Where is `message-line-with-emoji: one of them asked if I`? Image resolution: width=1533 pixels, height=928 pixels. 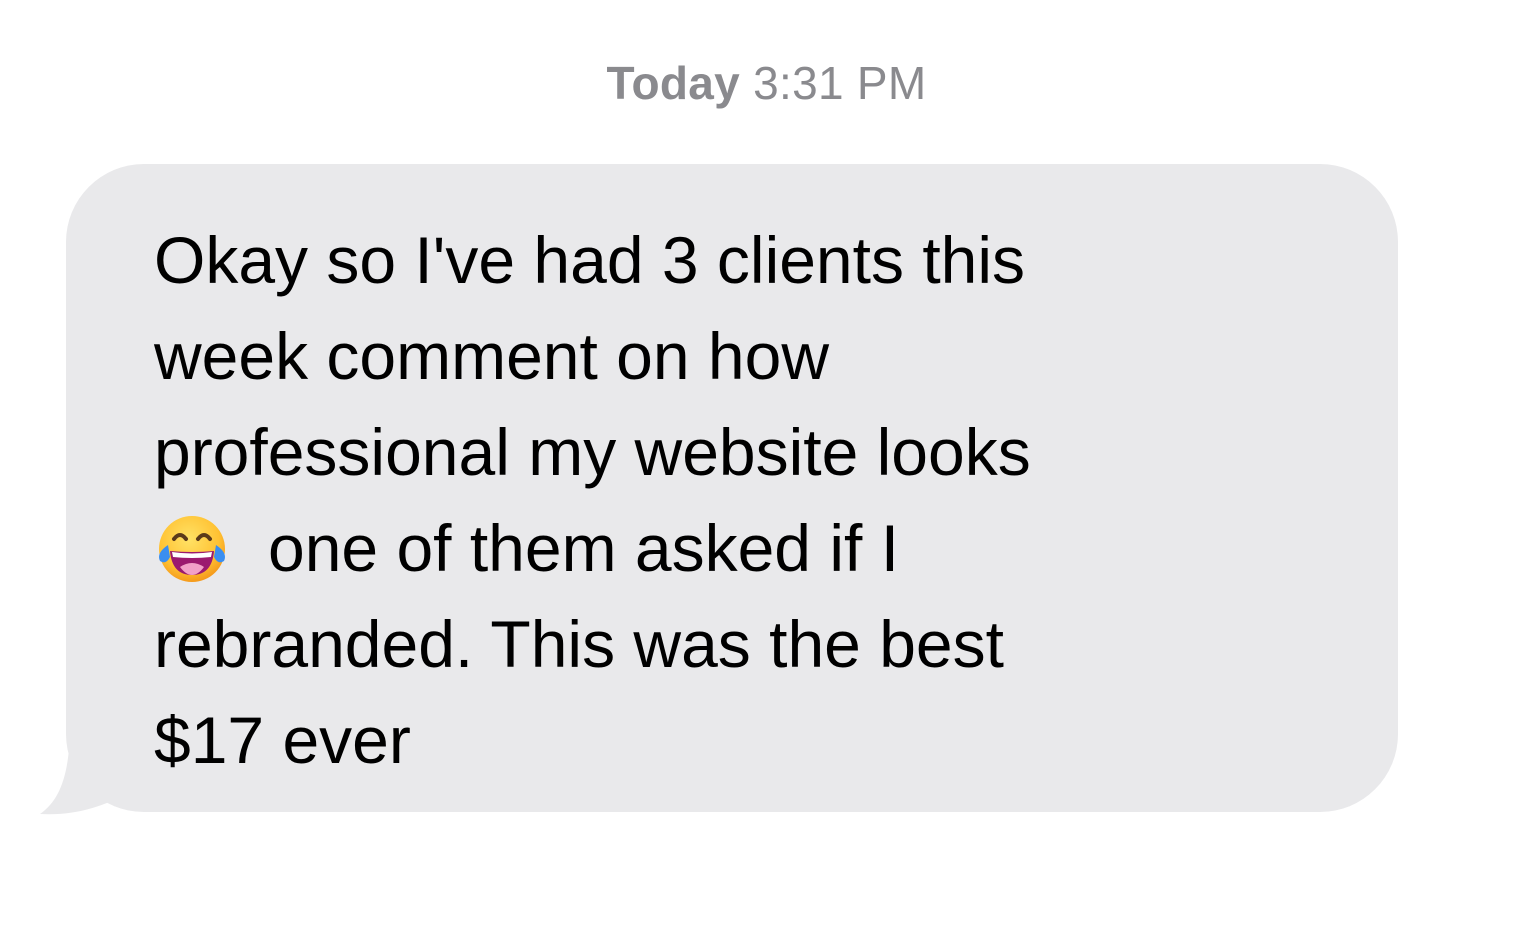 message-line-with-emoji: one of them asked if I is located at coordinates (729, 548).